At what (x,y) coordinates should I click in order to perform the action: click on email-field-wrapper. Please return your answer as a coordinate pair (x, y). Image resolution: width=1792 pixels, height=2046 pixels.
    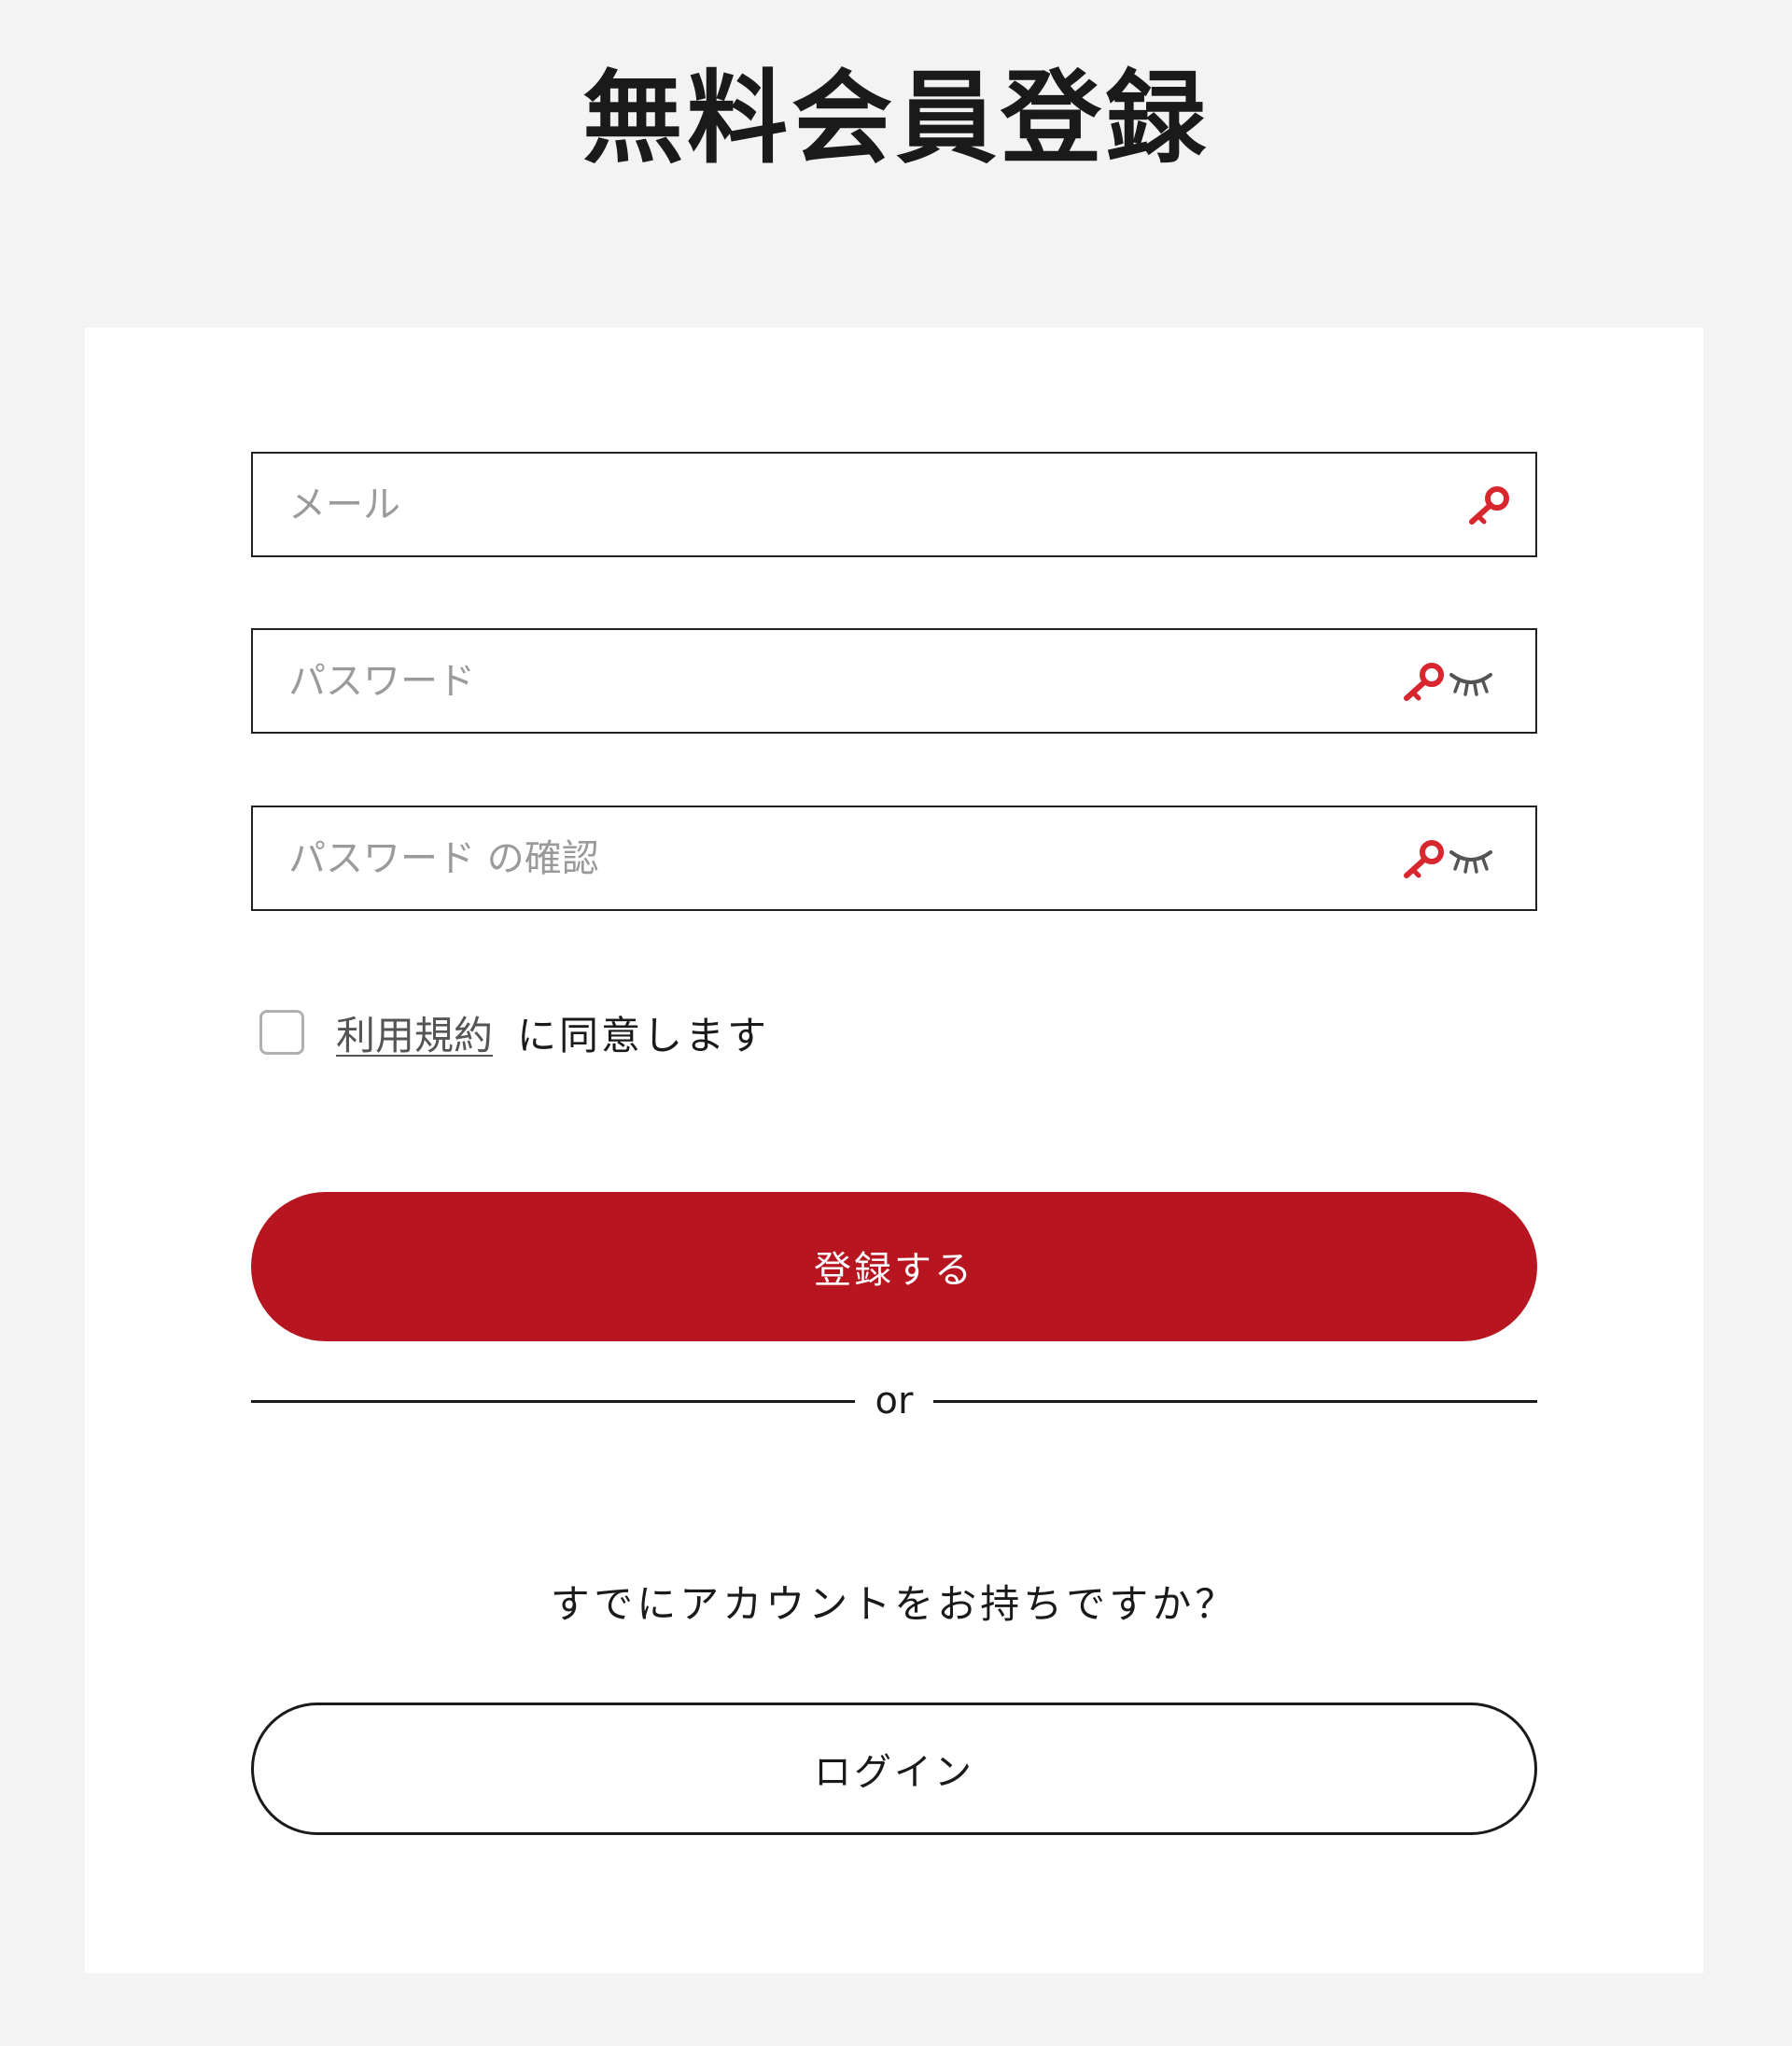
    Looking at the image, I should click on (894, 504).